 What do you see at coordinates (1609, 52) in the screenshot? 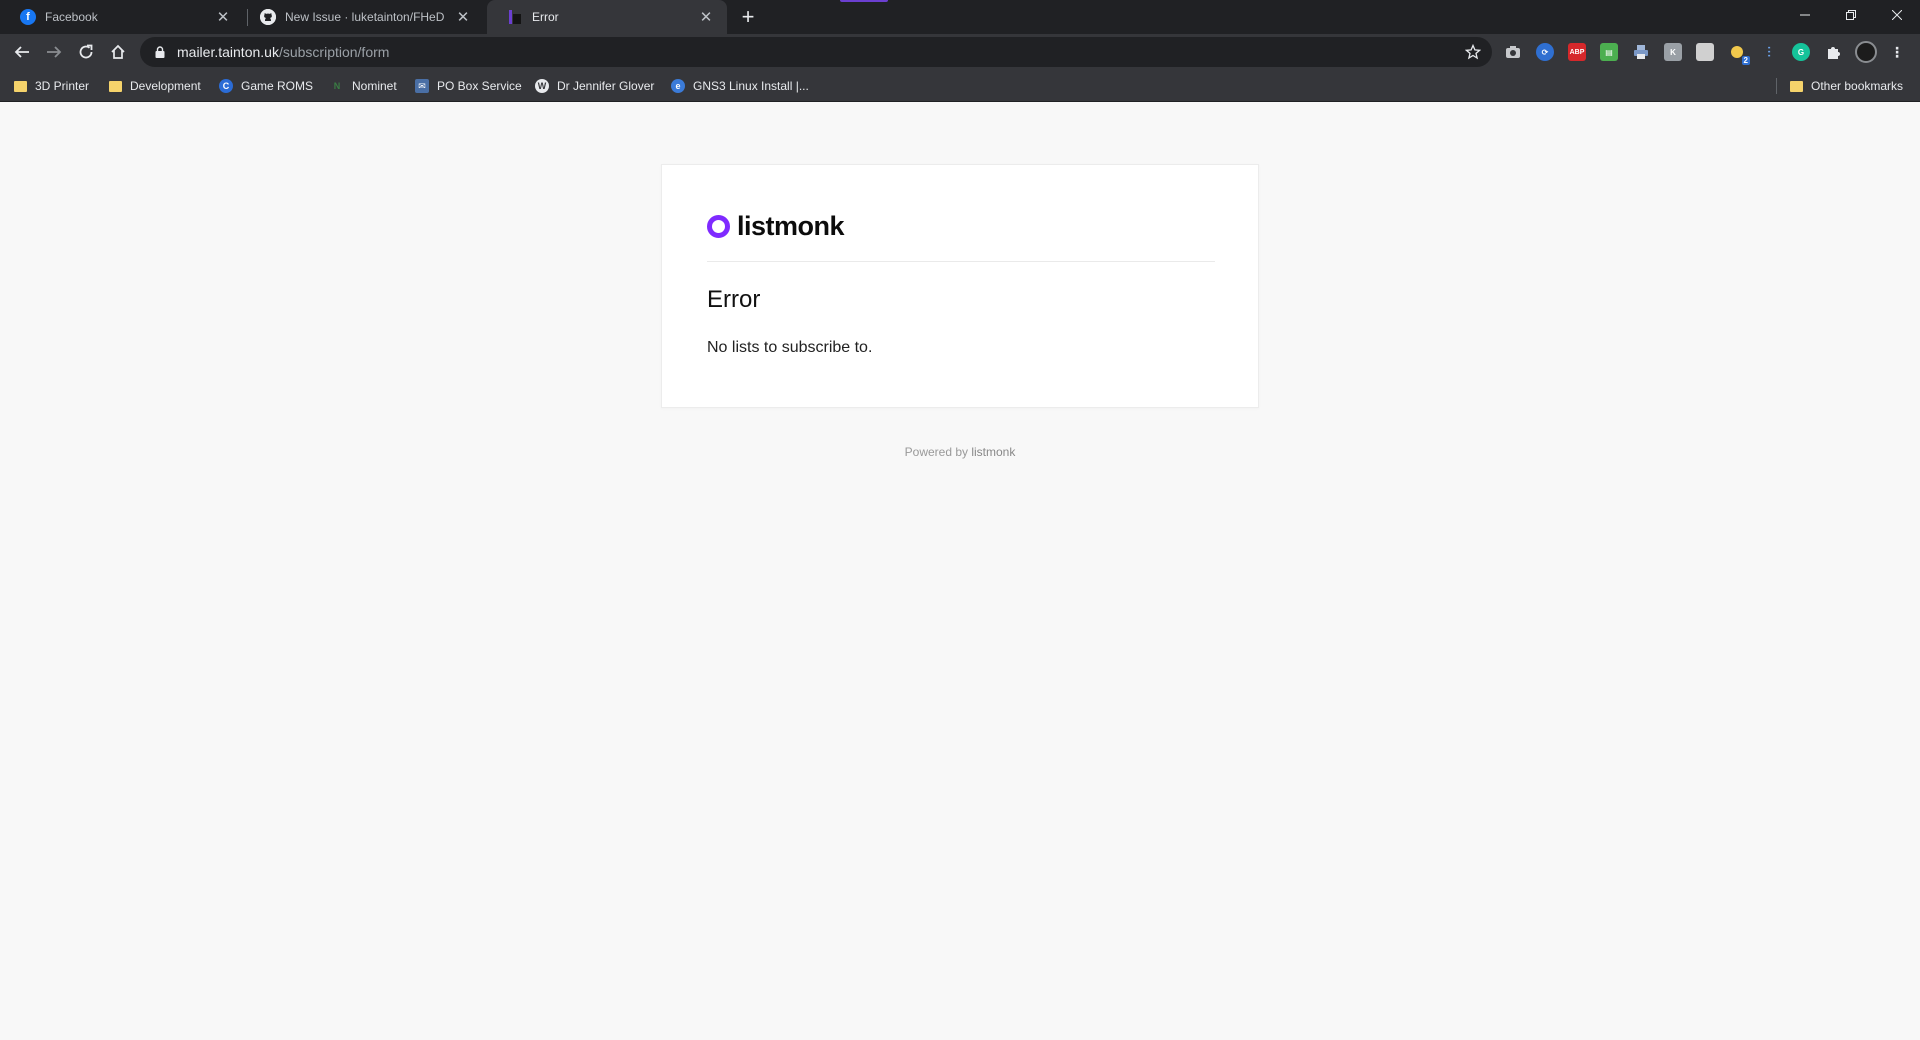
I see `green-extension-icon: ▤` at bounding box center [1609, 52].